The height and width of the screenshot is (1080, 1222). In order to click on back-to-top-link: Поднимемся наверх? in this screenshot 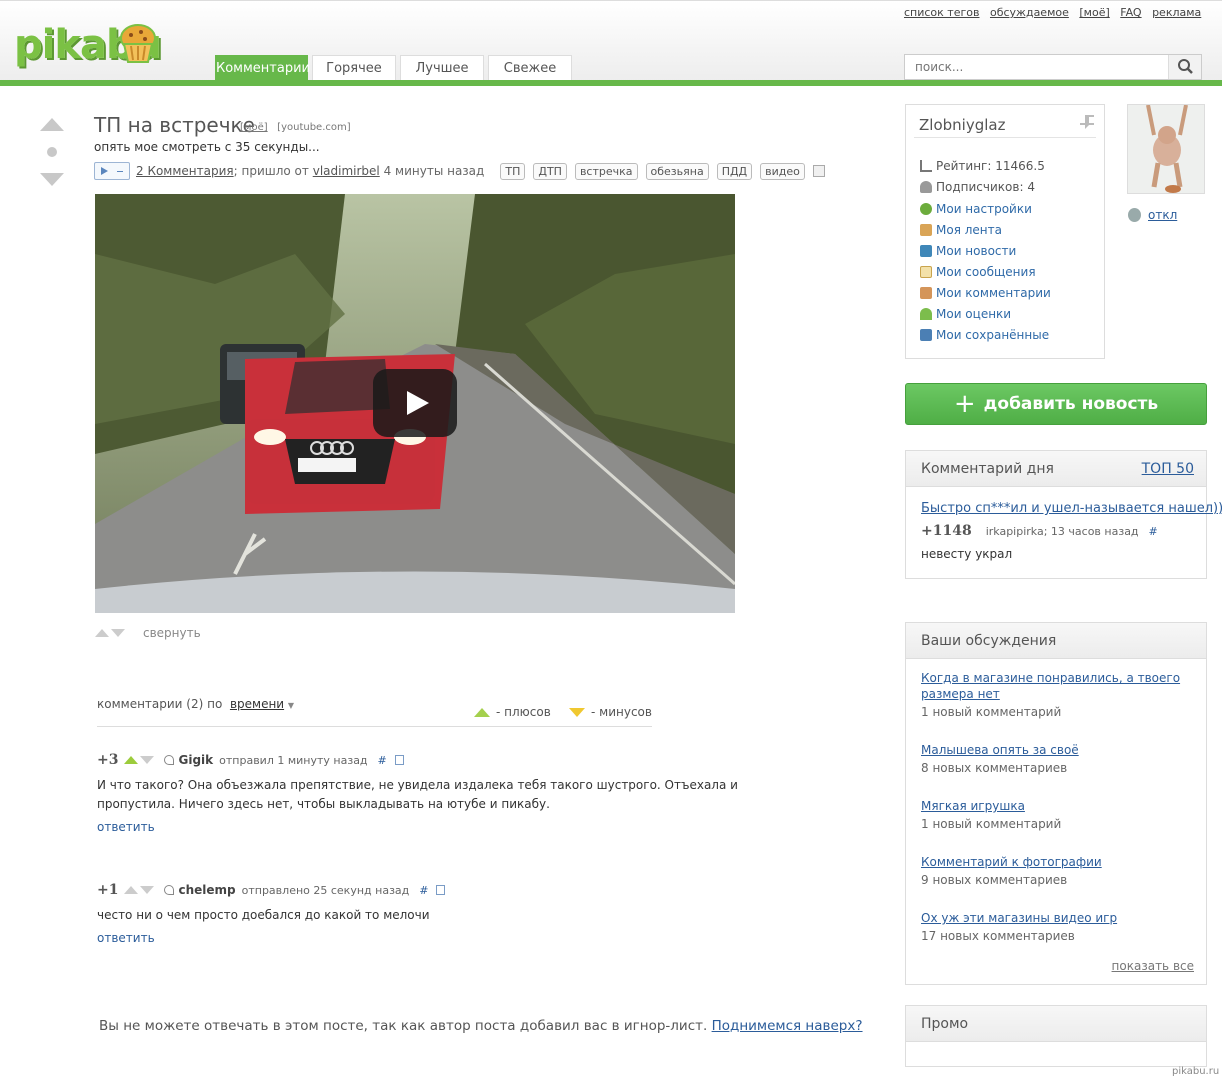, I will do `click(787, 1026)`.